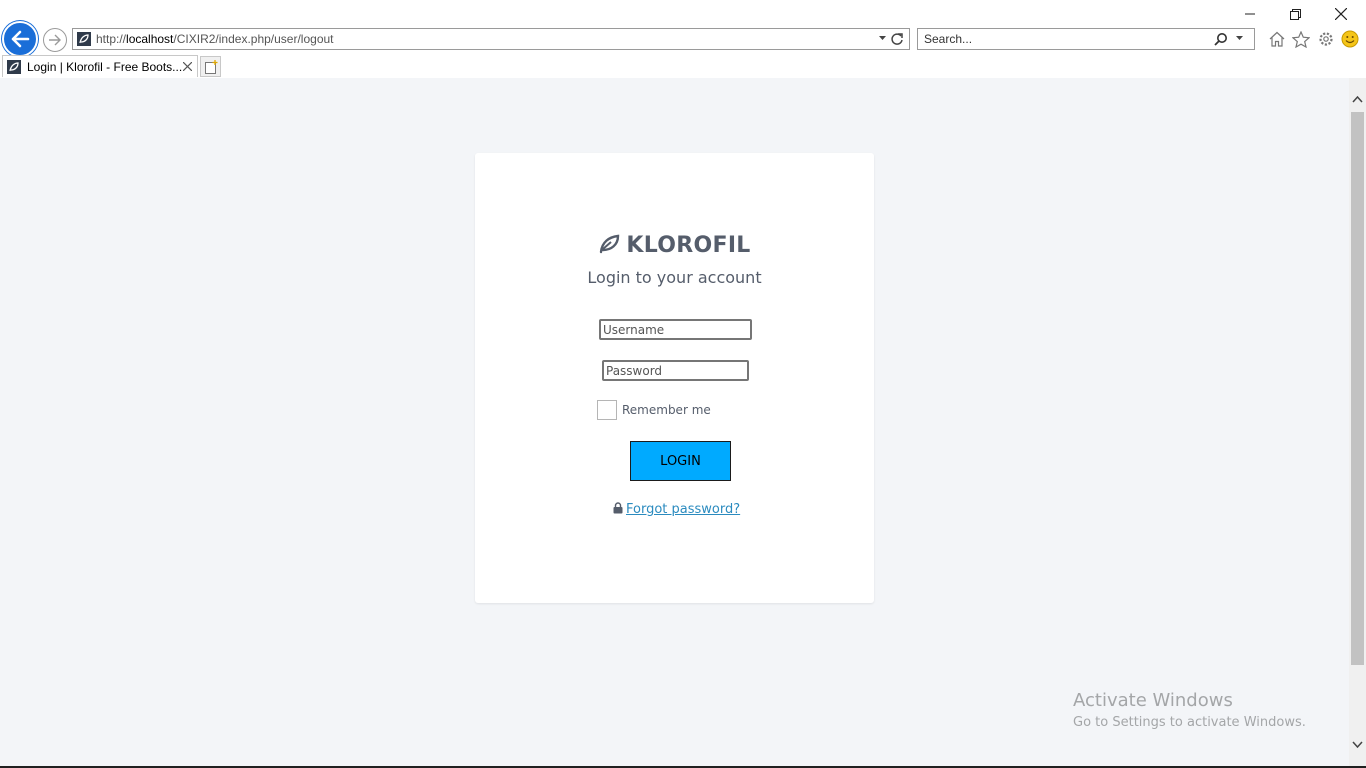  What do you see at coordinates (897, 39) in the screenshot?
I see `refresh-icon` at bounding box center [897, 39].